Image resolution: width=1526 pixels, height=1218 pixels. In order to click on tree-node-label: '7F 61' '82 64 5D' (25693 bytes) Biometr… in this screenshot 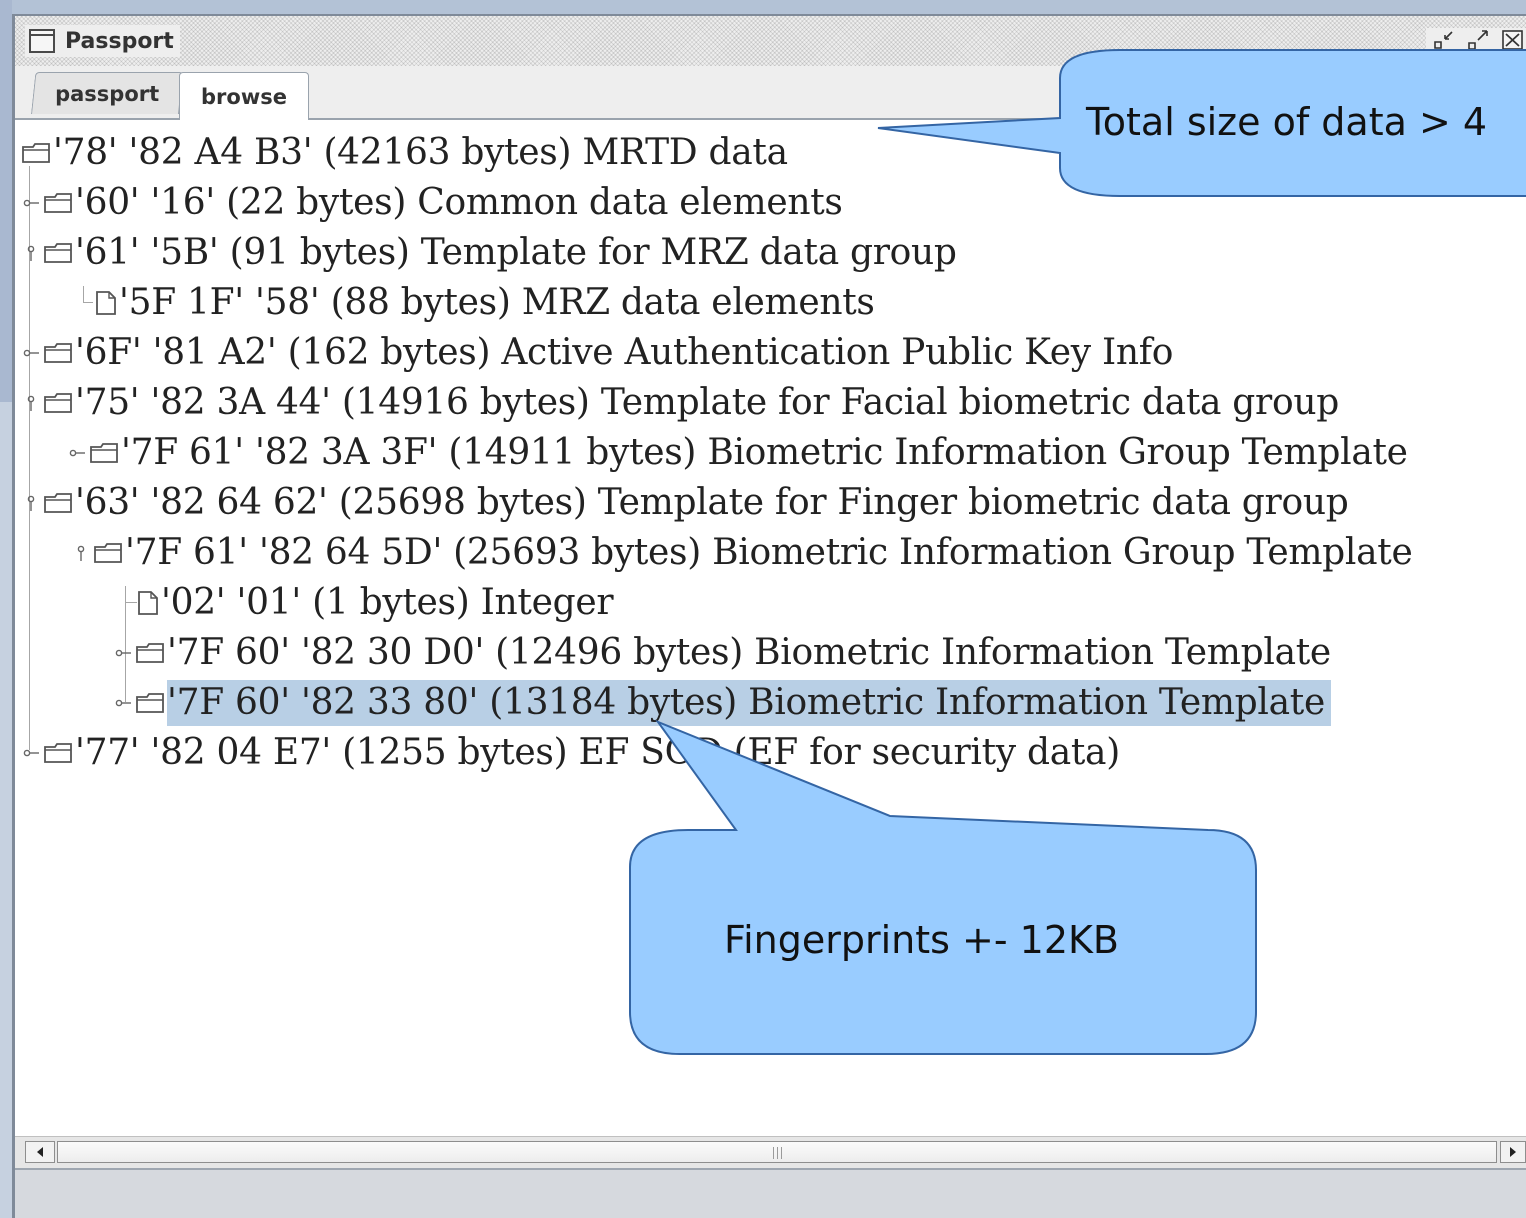, I will do `click(769, 552)`.